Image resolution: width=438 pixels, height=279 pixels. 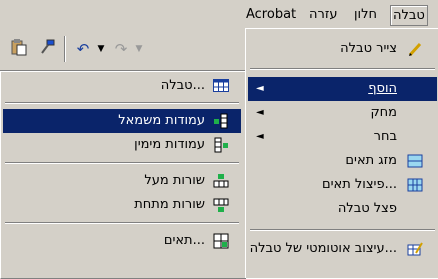 I want to click on menu-help: עזרה, so click(x=323, y=14).